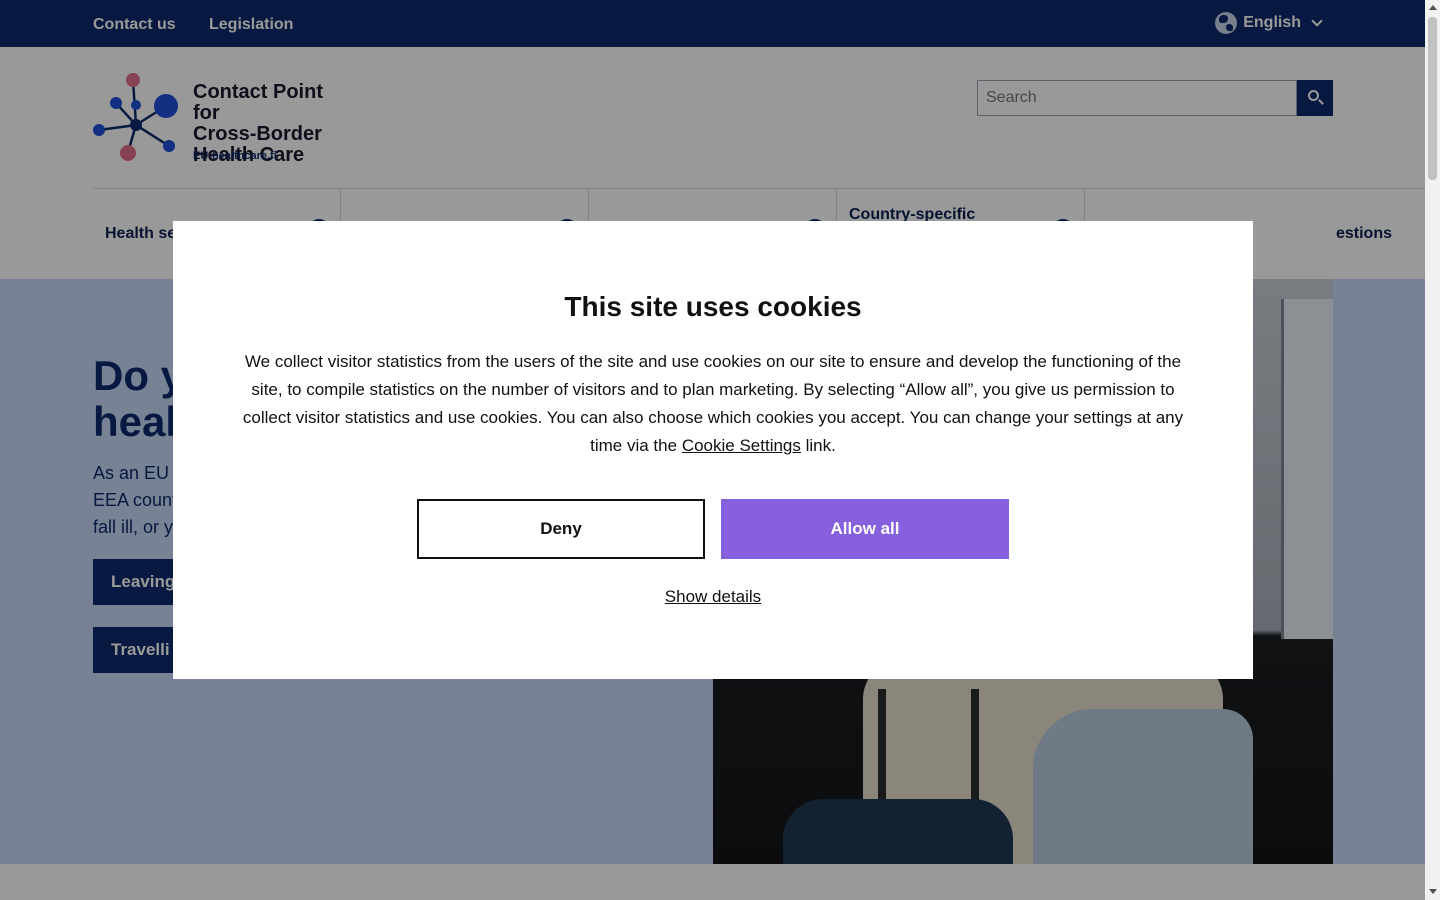 This screenshot has width=1440, height=900. What do you see at coordinates (1432, 450) in the screenshot?
I see `vertical-scrollbar` at bounding box center [1432, 450].